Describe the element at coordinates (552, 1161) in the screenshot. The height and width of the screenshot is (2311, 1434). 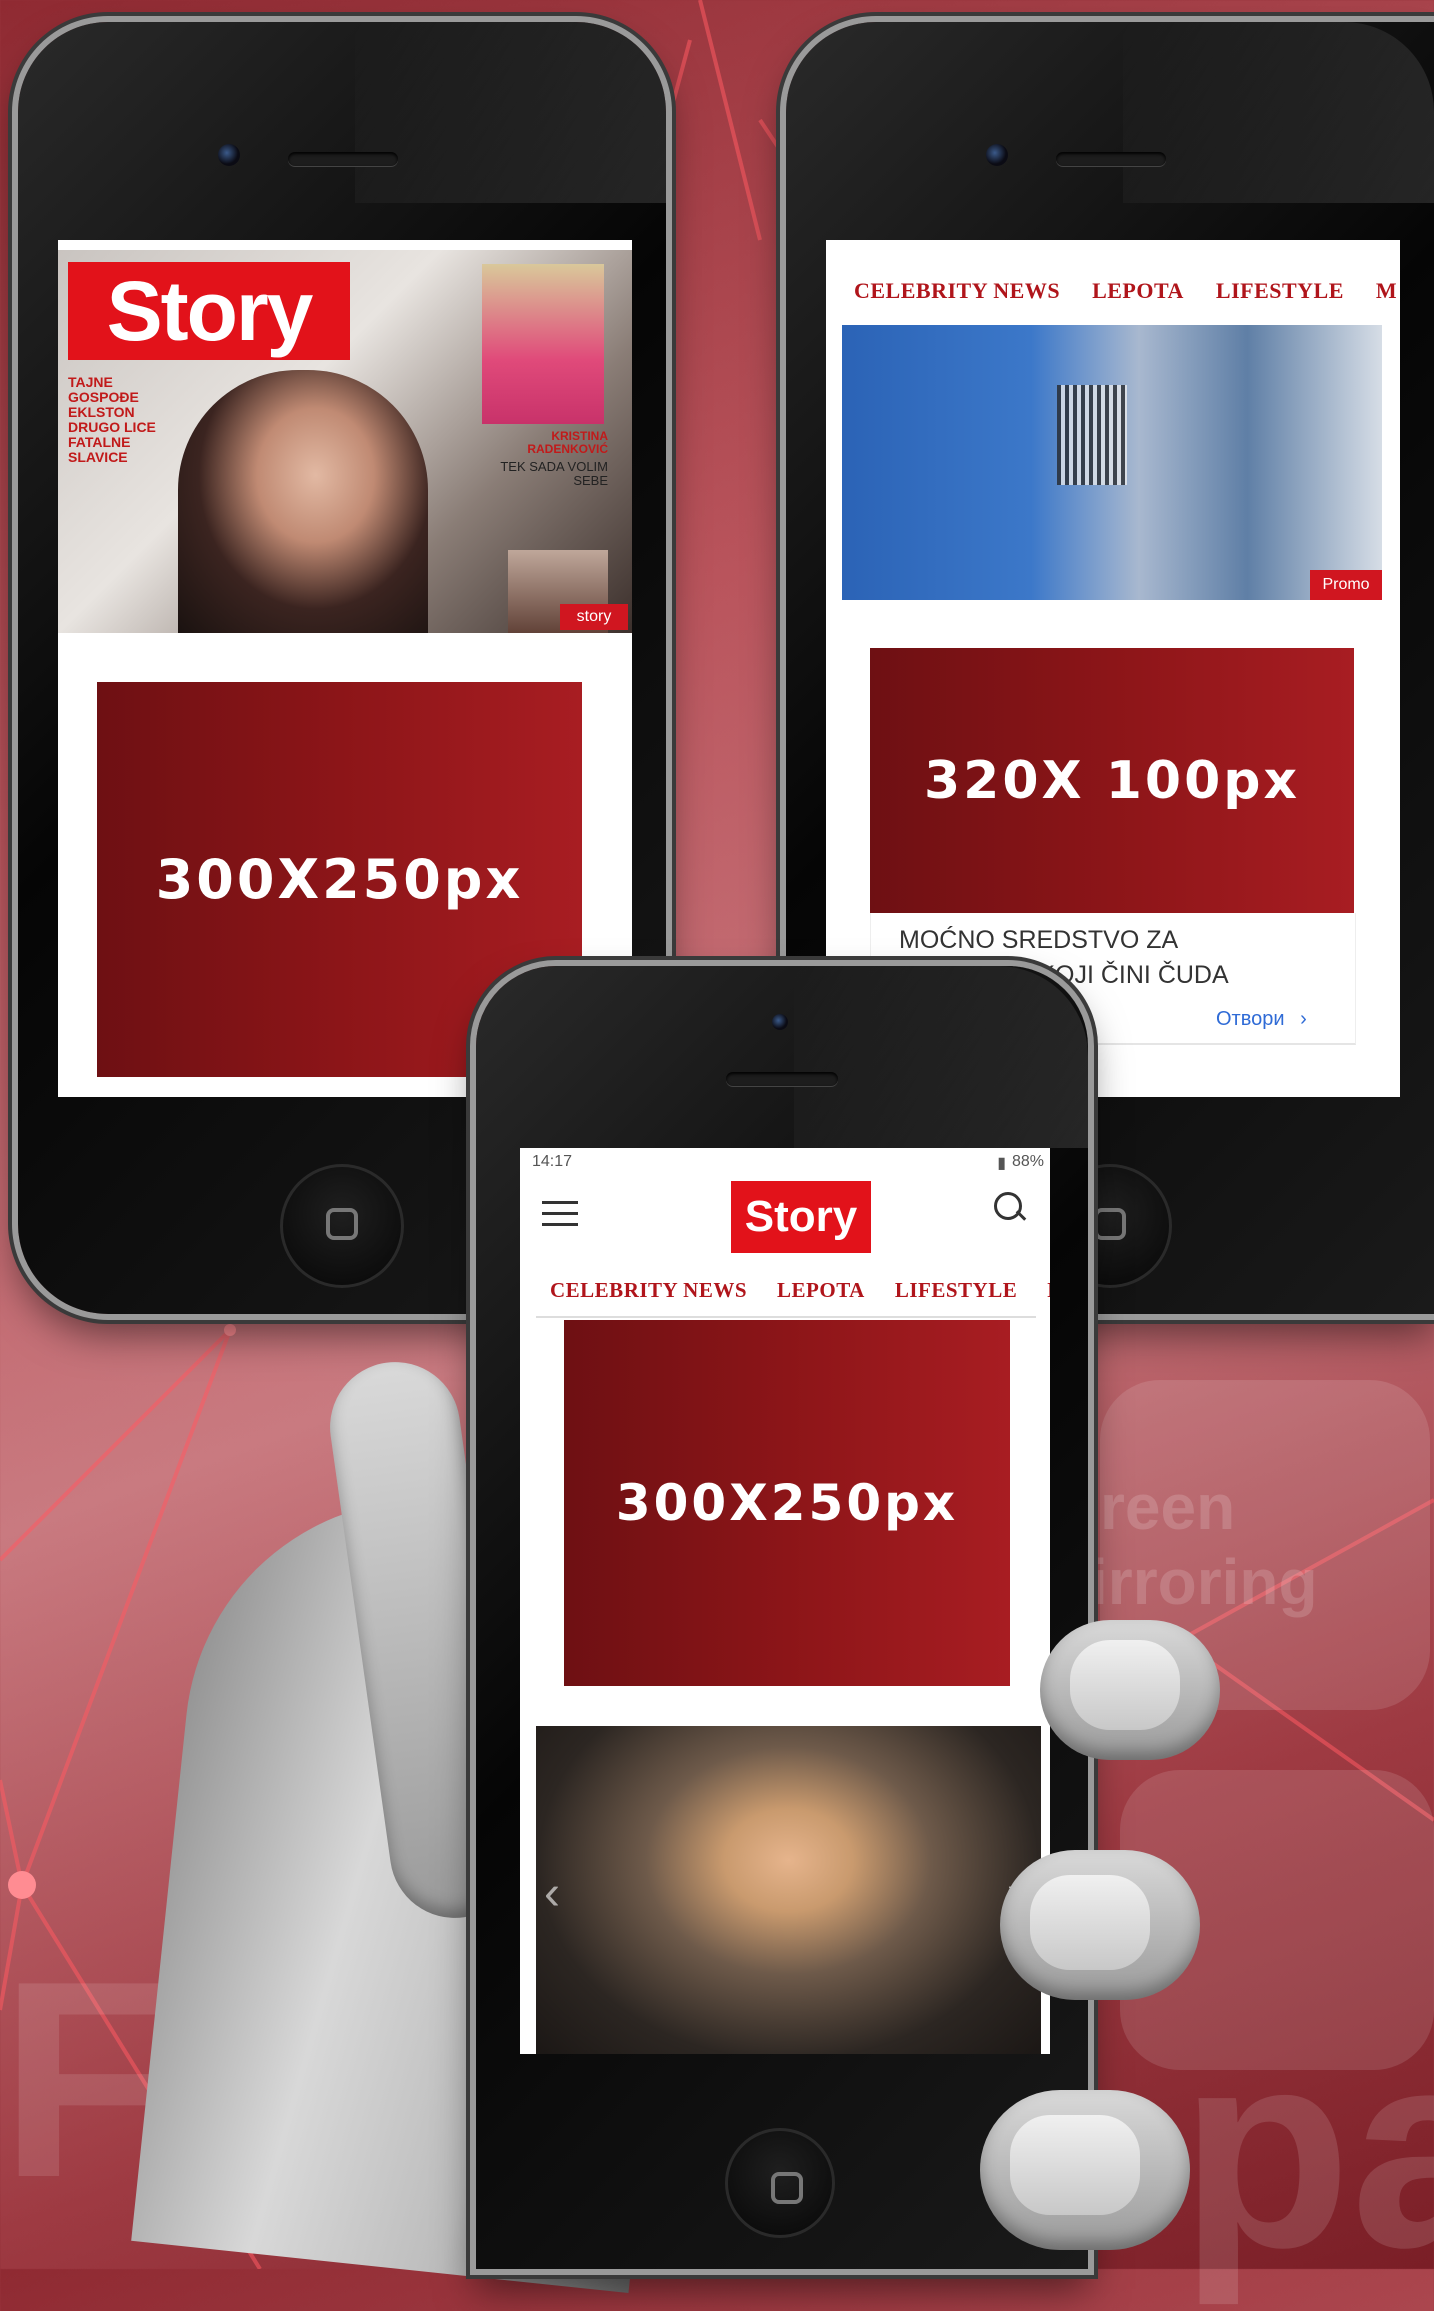
I see `status-time: 14:17` at that location.